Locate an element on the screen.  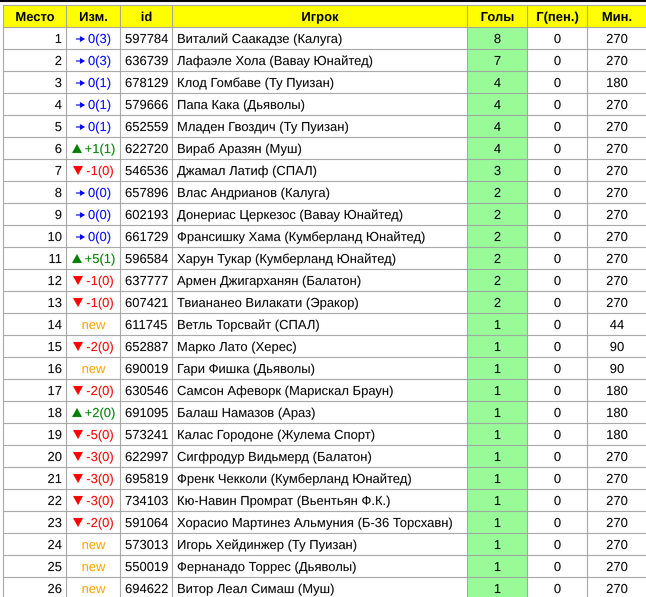
place-cell: 3 is located at coordinates (35, 83).